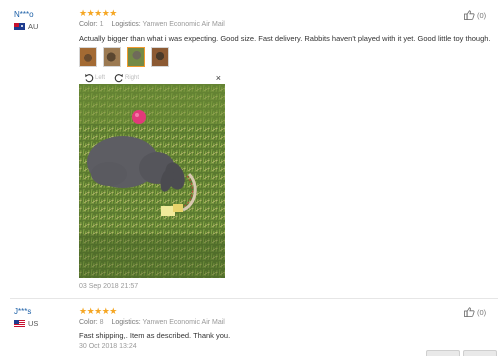  I want to click on review-thumbnail-active, so click(136, 57).